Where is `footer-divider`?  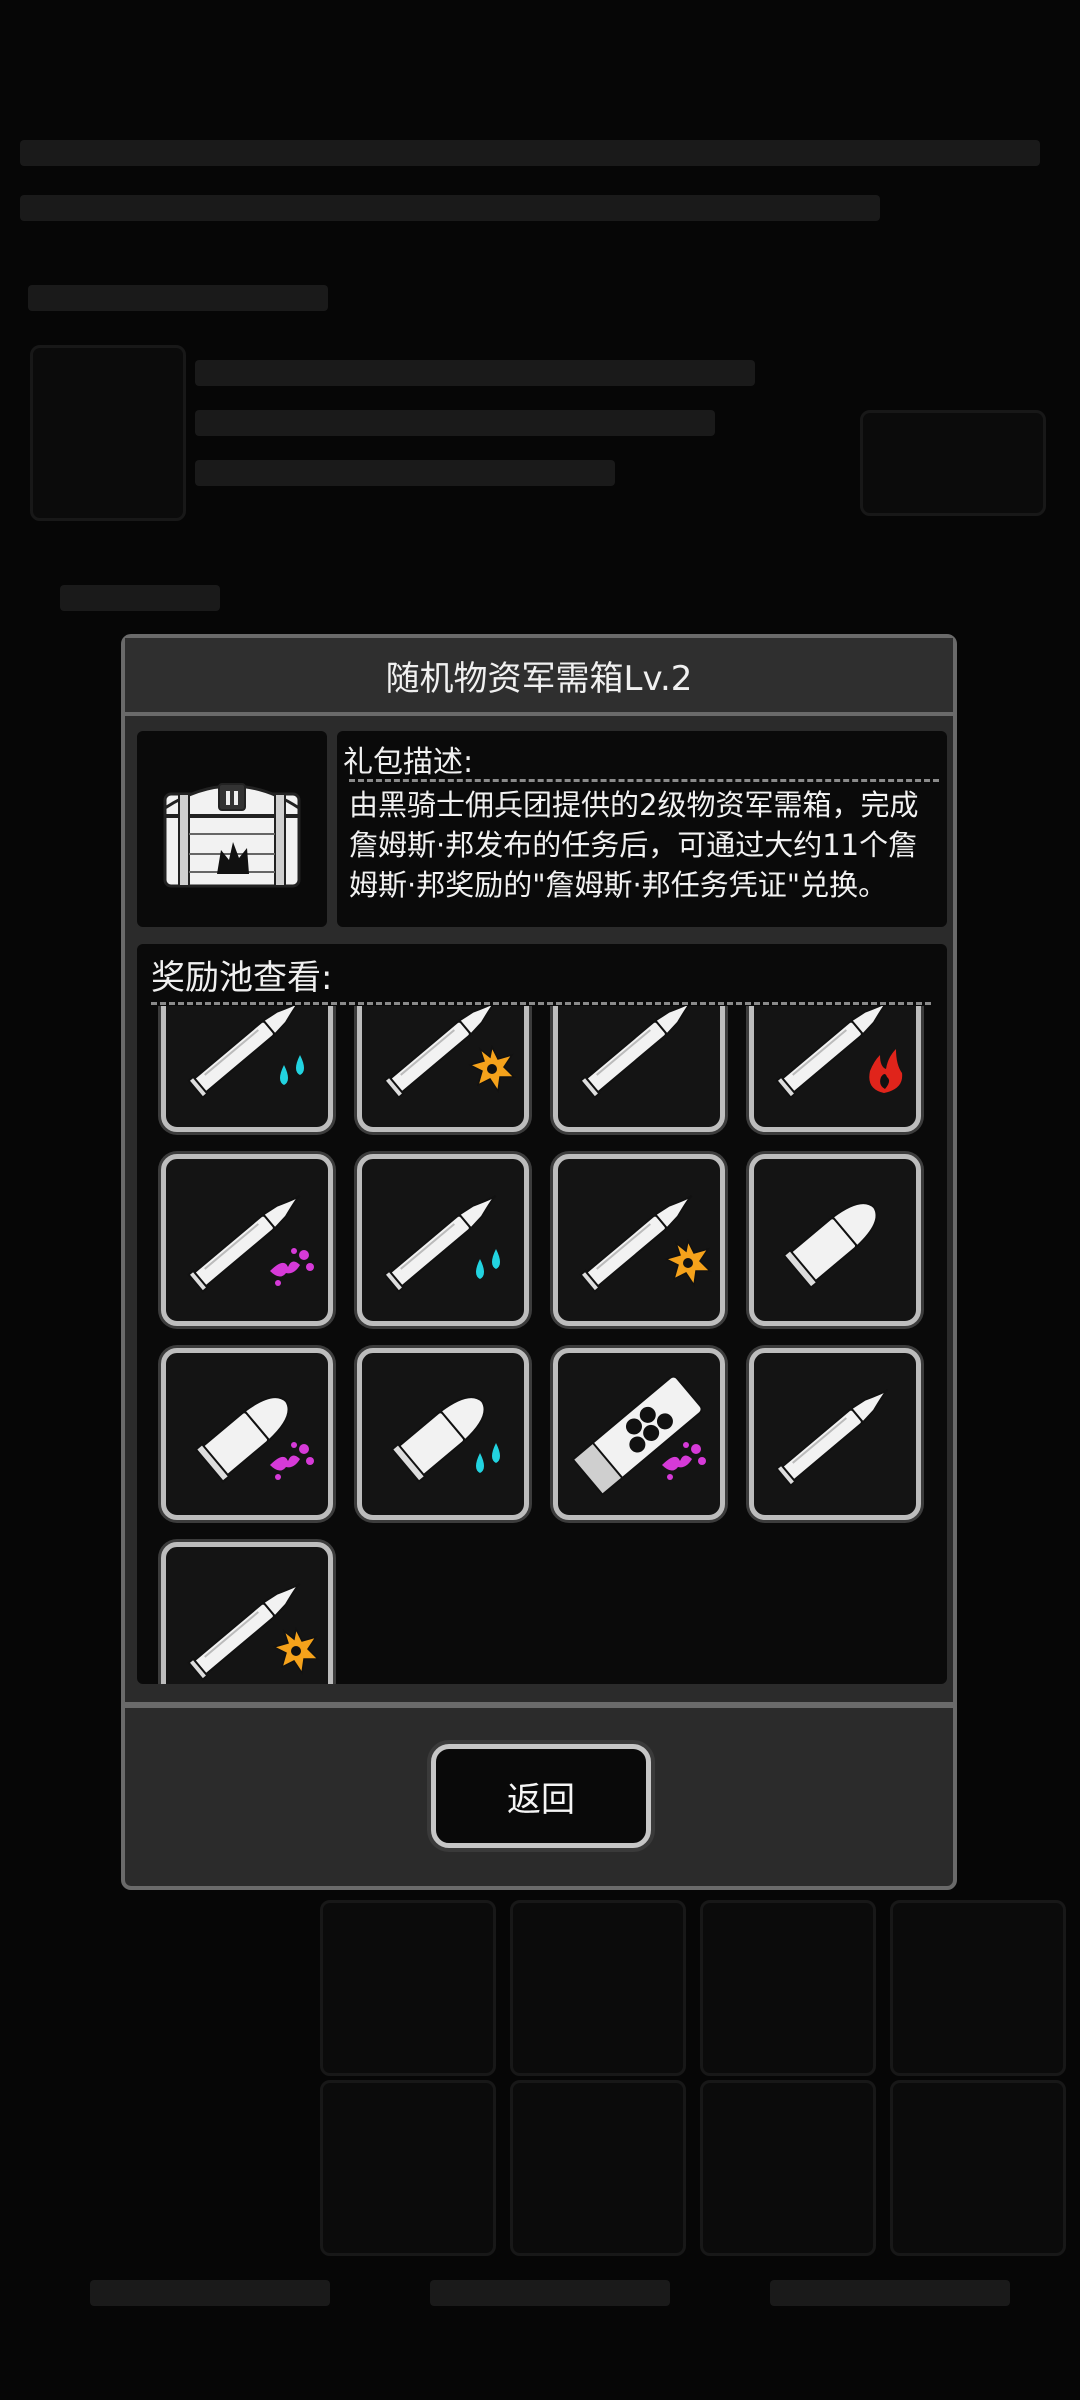 footer-divider is located at coordinates (539, 1705).